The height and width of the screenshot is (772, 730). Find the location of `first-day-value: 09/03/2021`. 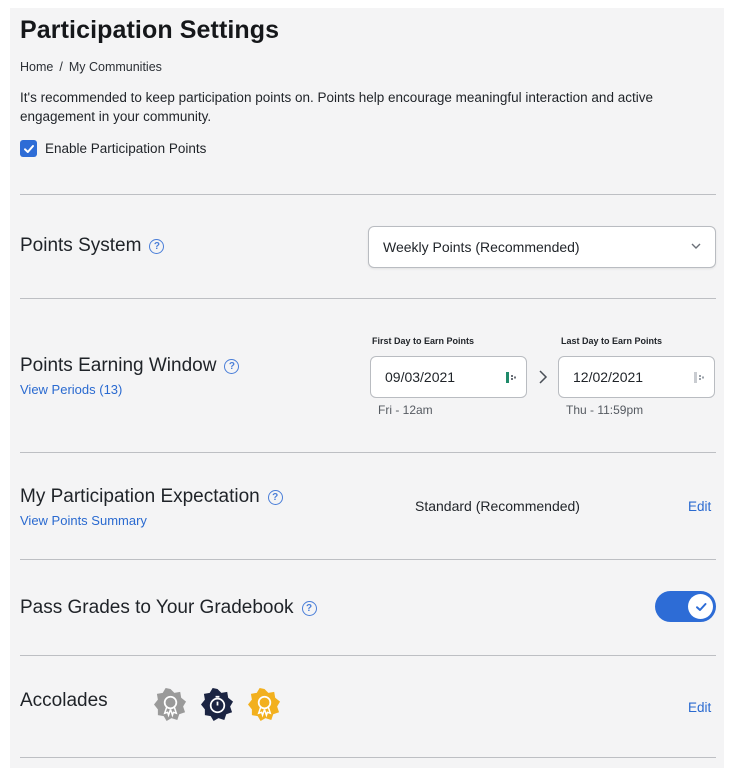

first-day-value: 09/03/2021 is located at coordinates (420, 377).